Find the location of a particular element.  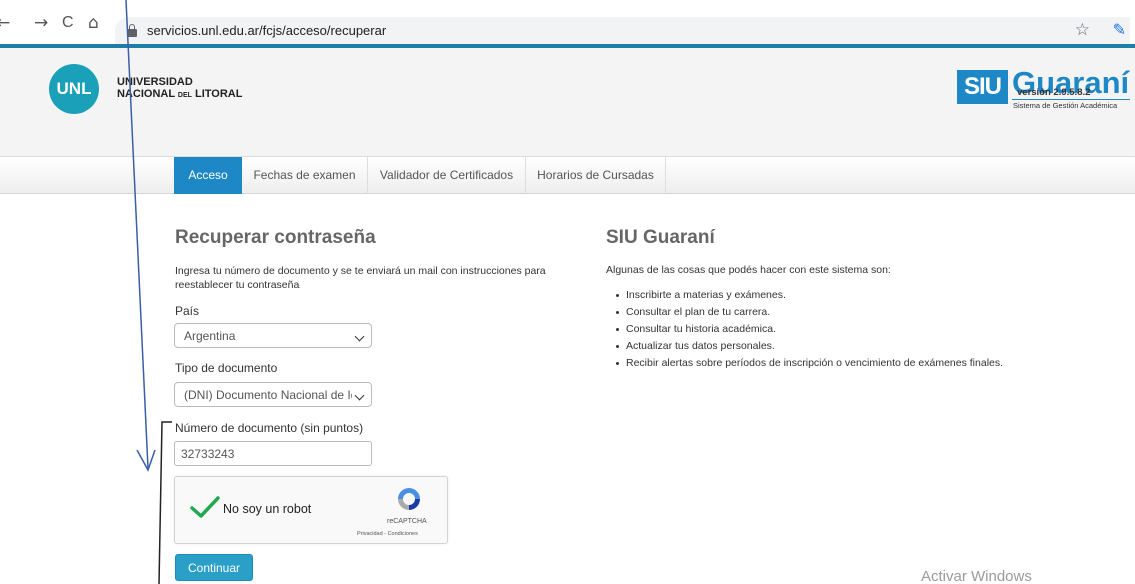

siu-logo-box: SIU is located at coordinates (982, 87).